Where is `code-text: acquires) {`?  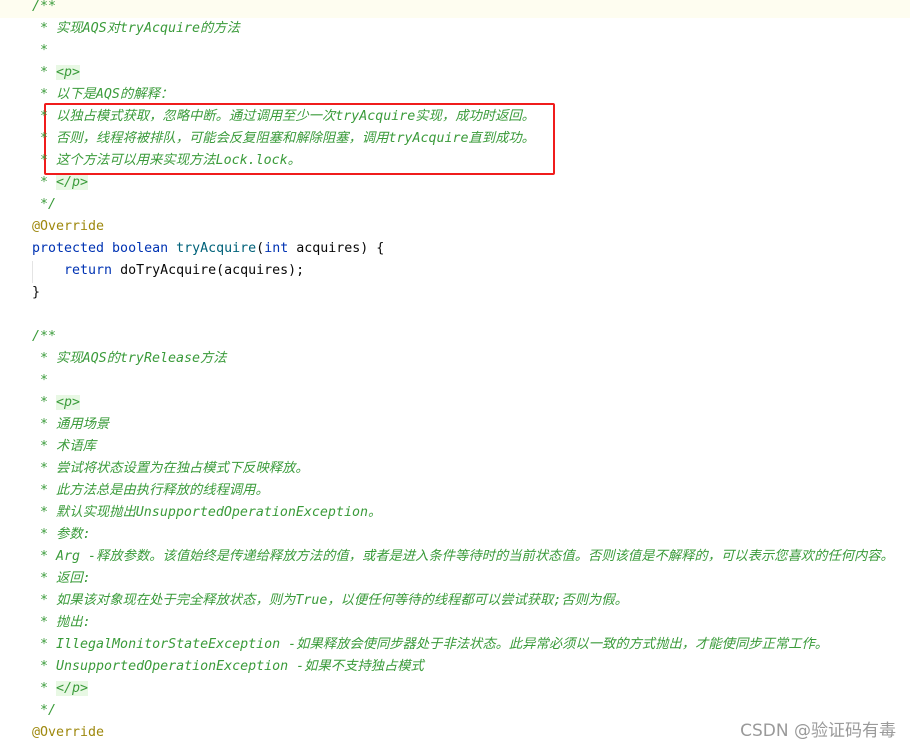
code-text: acquires) { is located at coordinates (340, 248).